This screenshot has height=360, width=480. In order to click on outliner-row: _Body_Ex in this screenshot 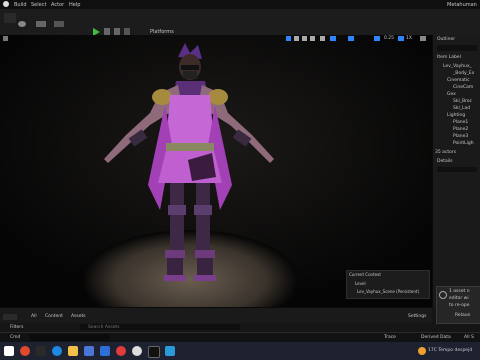, I will do `click(463, 73)`.